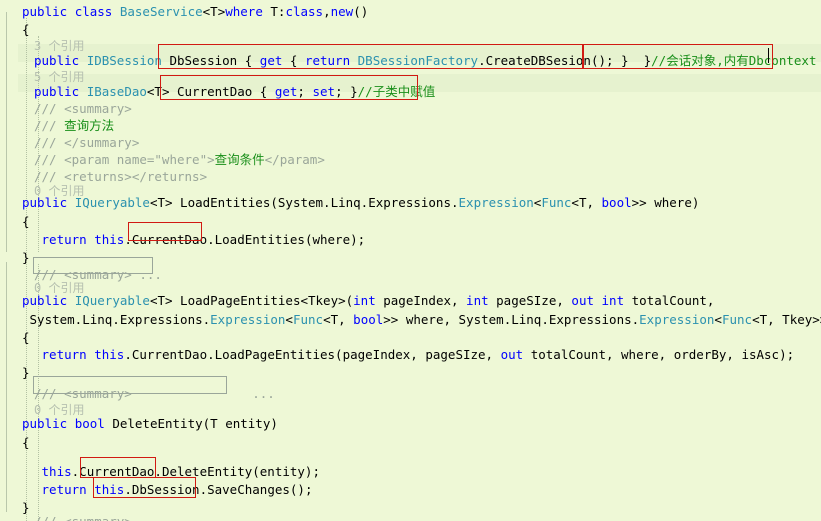 The height and width of the screenshot is (521, 821). I want to click on code-token: where, so click(244, 11).